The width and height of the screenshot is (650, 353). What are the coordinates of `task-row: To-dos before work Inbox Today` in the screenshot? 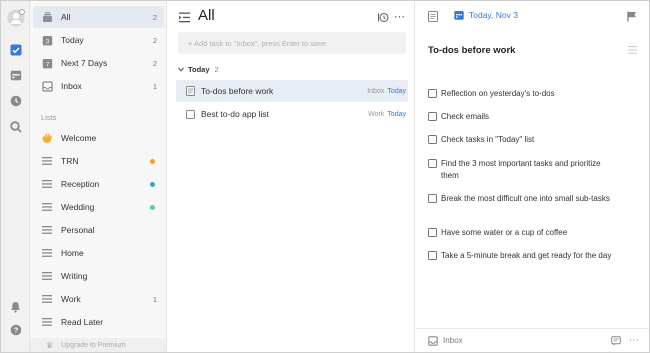 It's located at (292, 91).